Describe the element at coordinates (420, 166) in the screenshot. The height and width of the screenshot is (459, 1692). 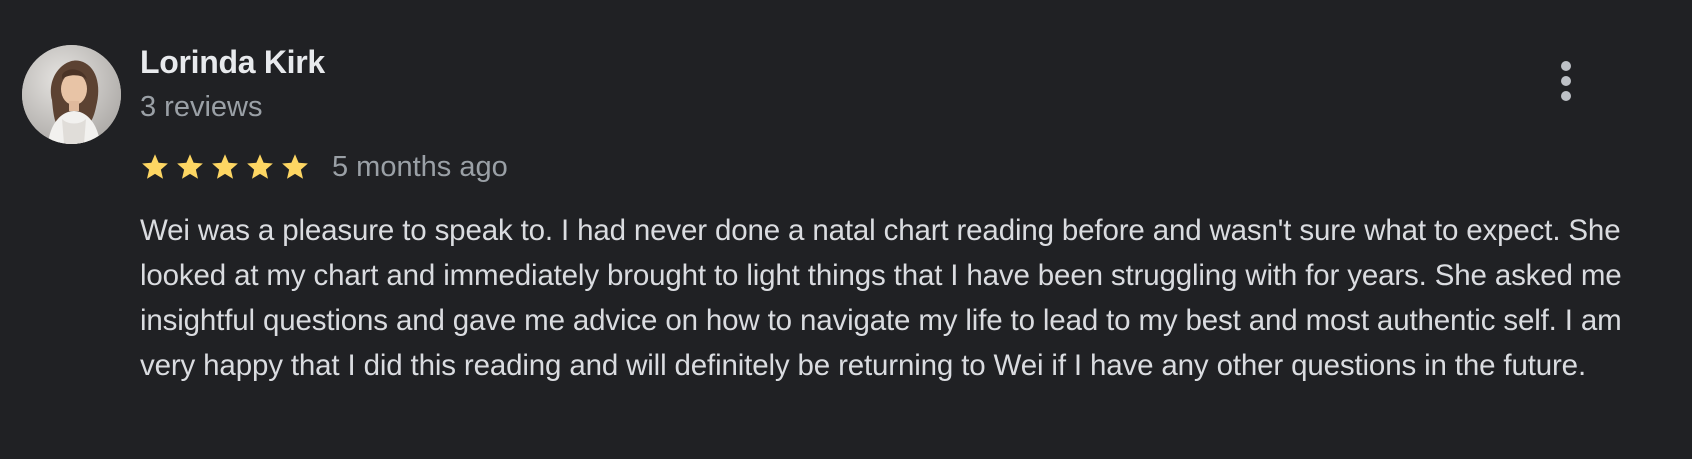
I see `review-date: 5 months ago` at that location.